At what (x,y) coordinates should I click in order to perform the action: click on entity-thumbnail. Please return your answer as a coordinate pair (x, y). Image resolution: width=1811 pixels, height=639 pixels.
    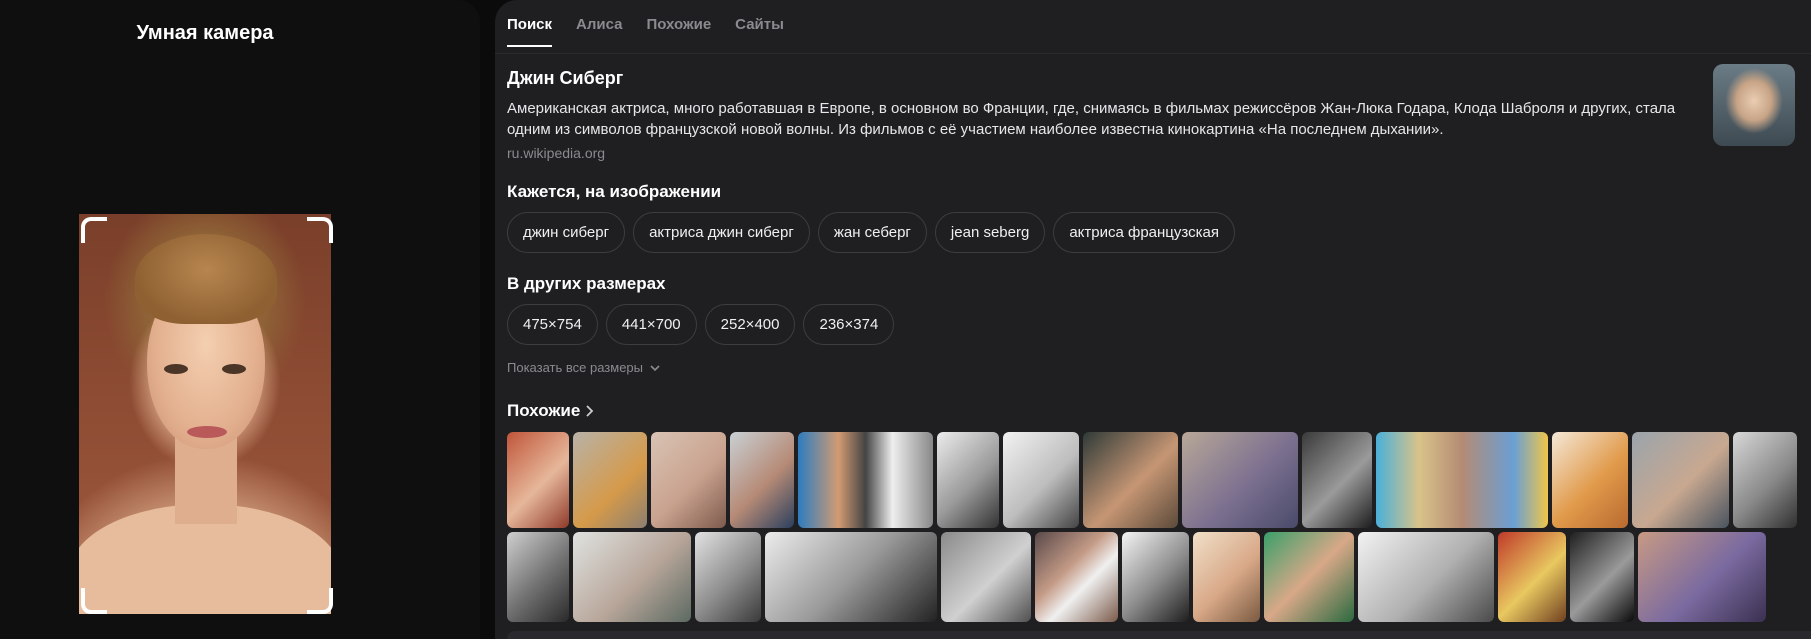
    Looking at the image, I should click on (1754, 105).